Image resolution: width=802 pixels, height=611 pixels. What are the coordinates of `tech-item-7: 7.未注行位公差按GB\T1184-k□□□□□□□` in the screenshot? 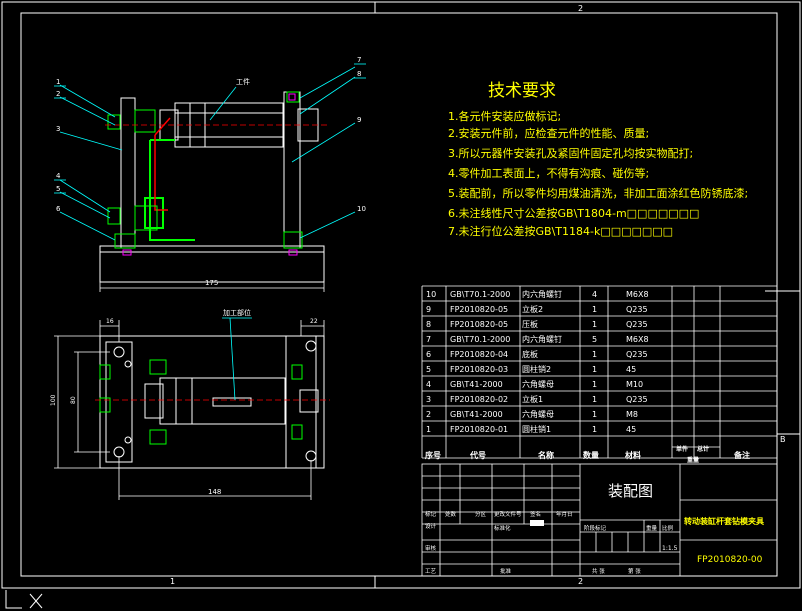 It's located at (560, 231).